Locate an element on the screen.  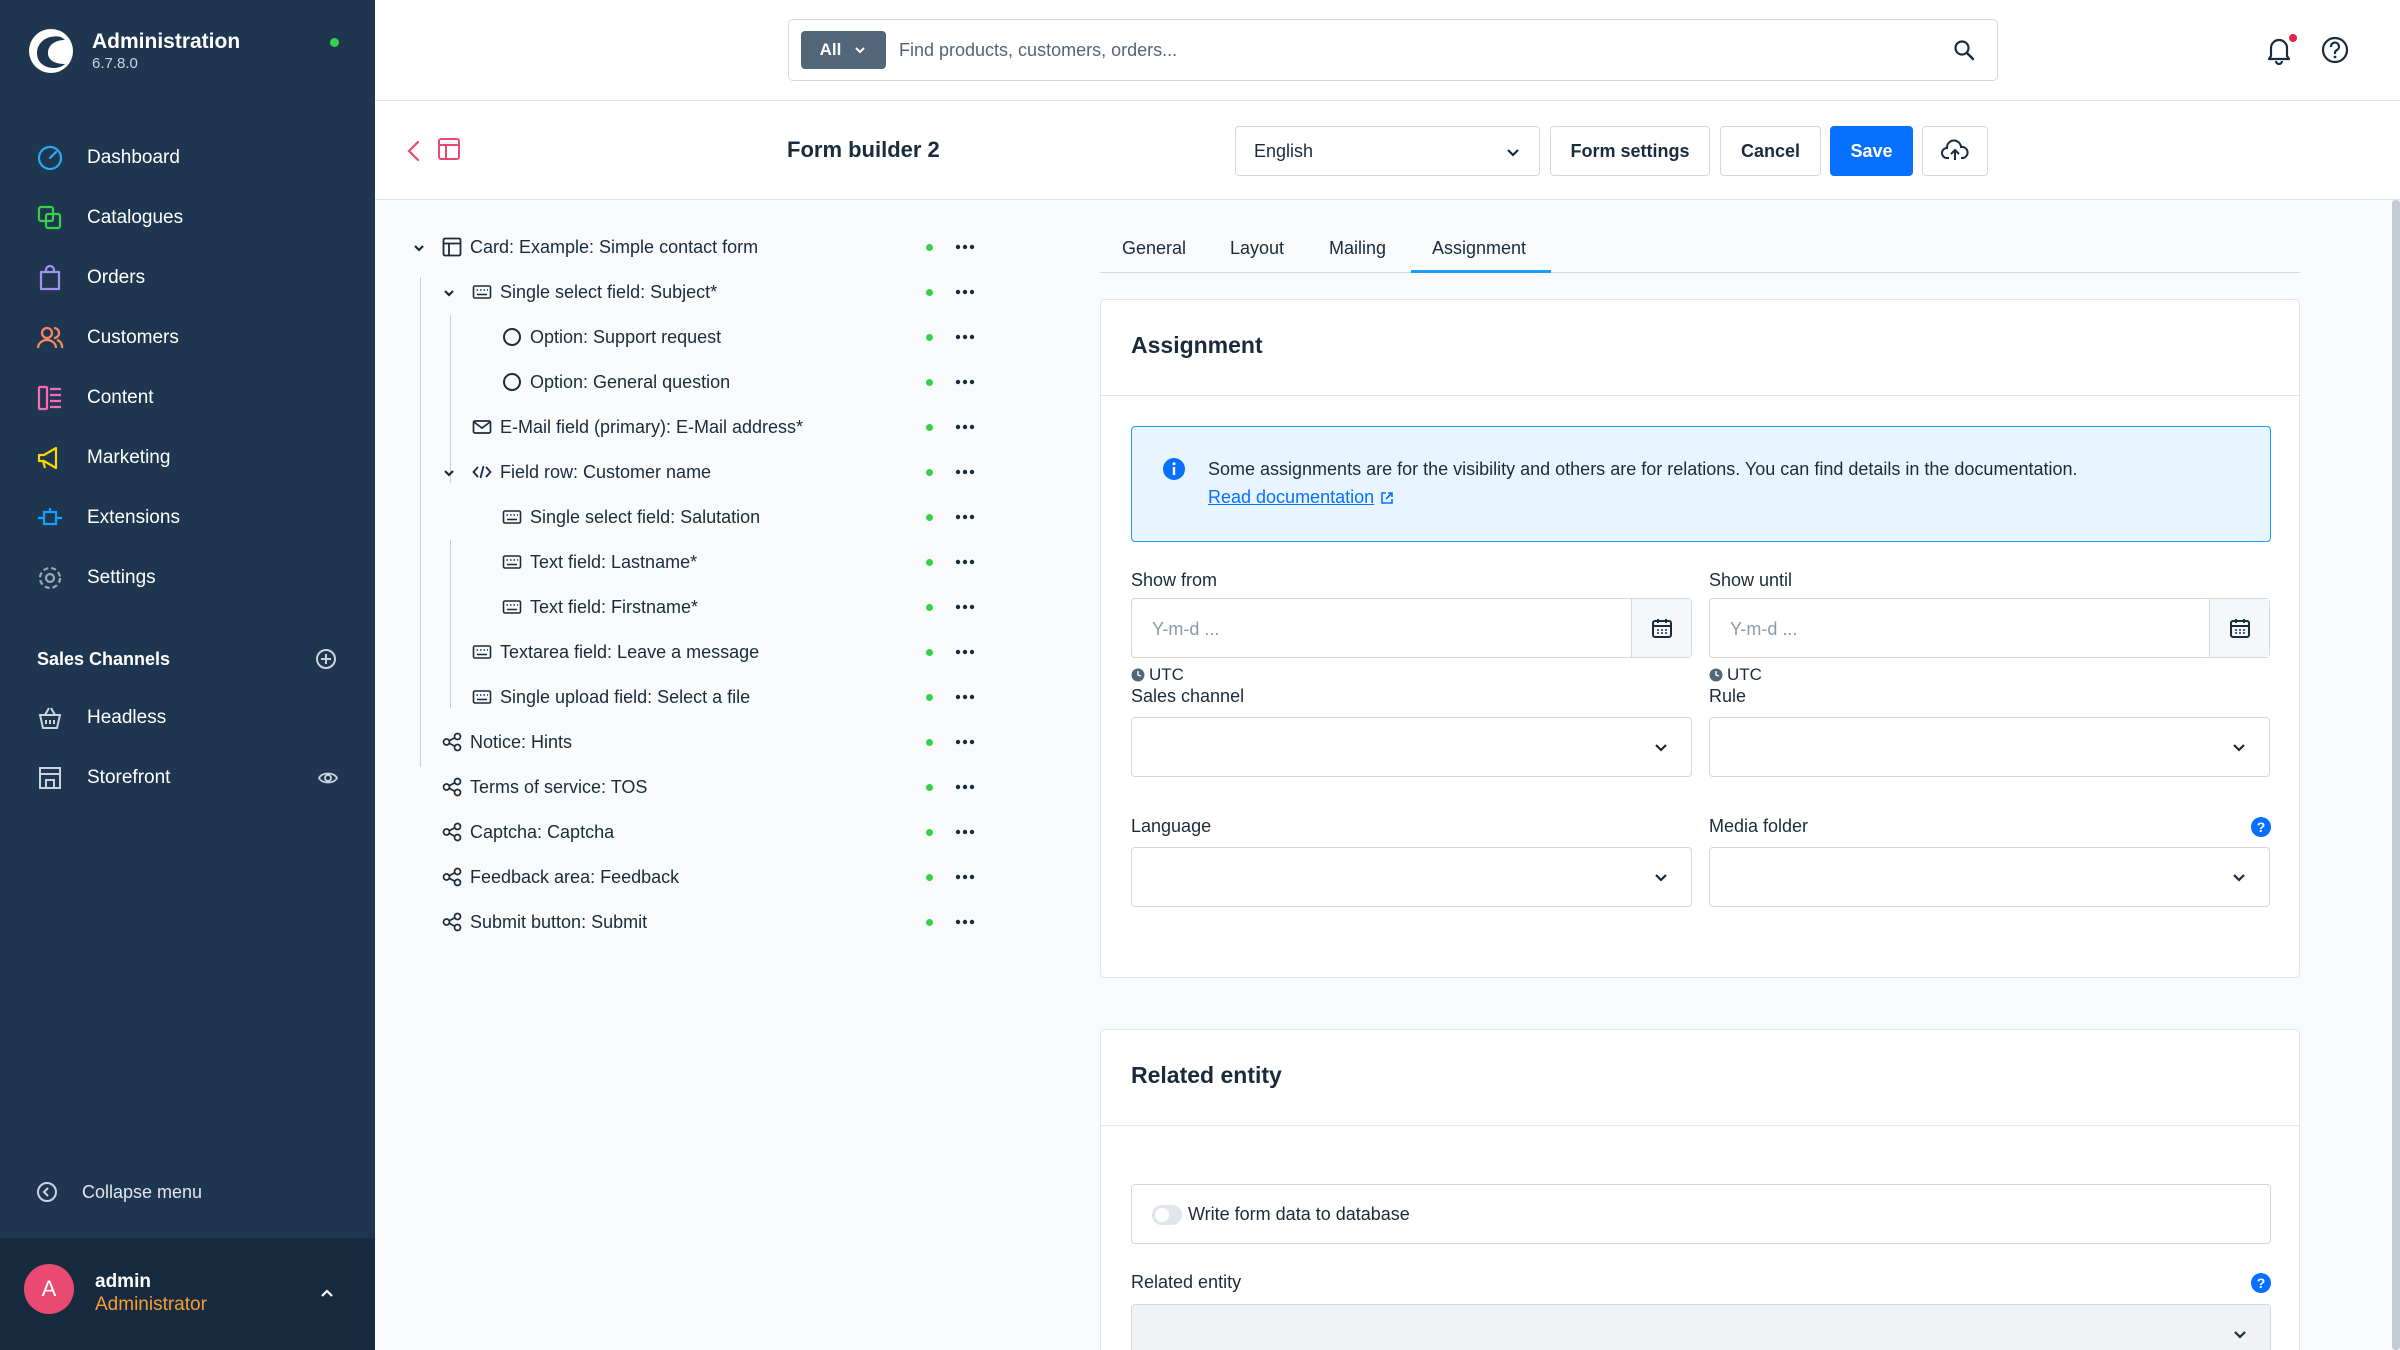
tree-item: Captcha is located at coordinates (700, 832).